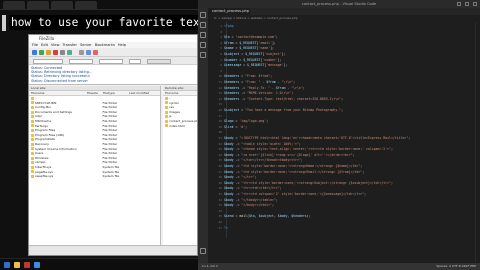 The image size is (480, 270). I want to click on close-icon, so click(475, 4).